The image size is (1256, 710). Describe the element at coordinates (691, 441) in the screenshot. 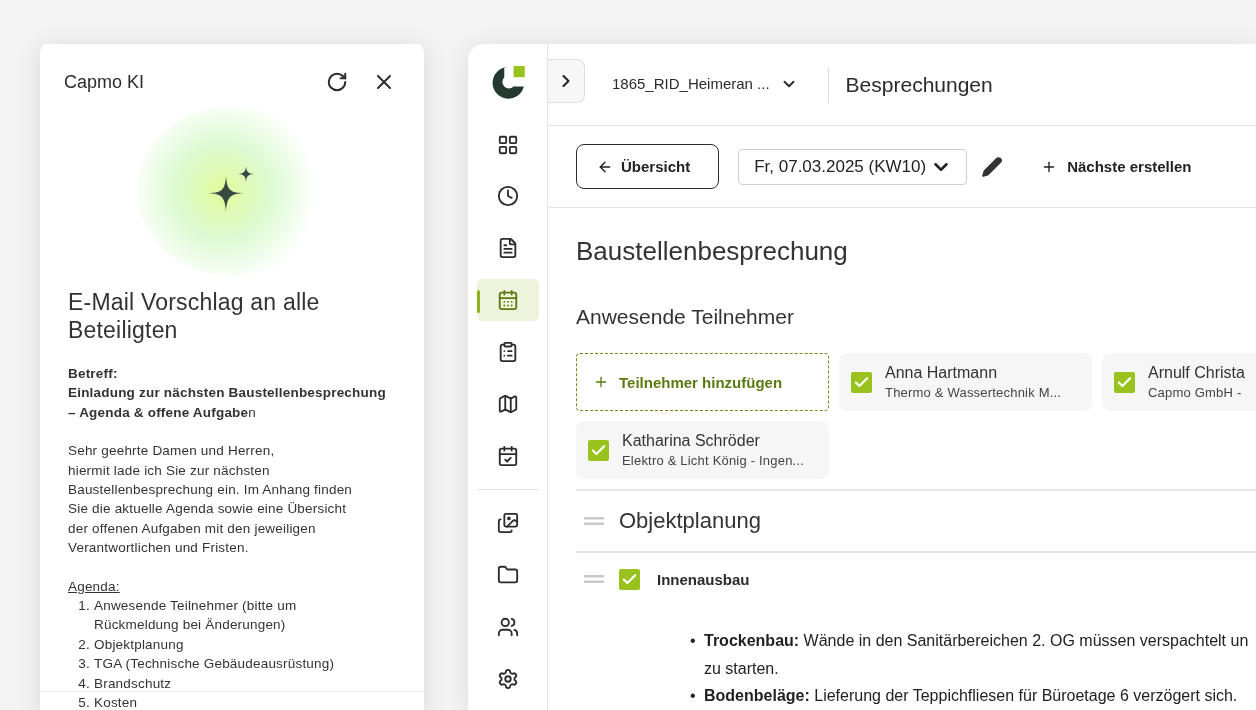

I see `participant-name: Katharina Schröder` at that location.